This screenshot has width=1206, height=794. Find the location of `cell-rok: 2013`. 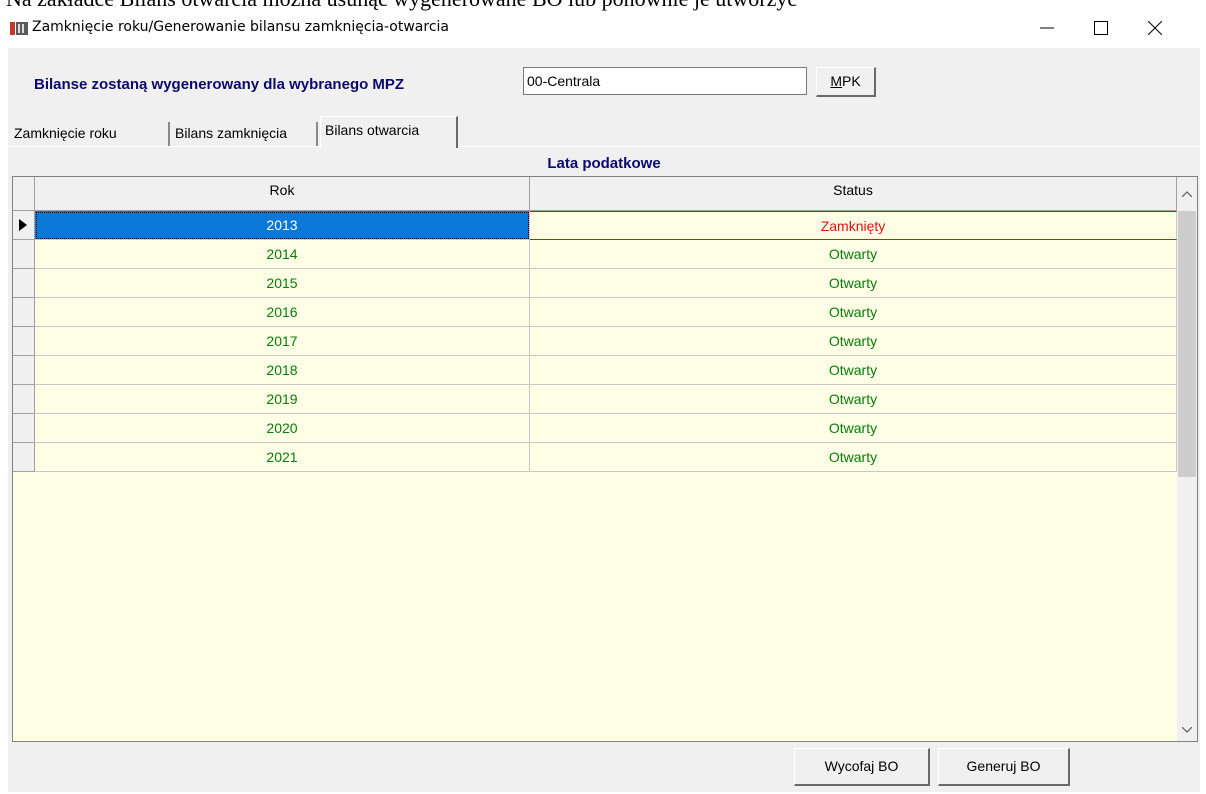

cell-rok: 2013 is located at coordinates (282, 225).